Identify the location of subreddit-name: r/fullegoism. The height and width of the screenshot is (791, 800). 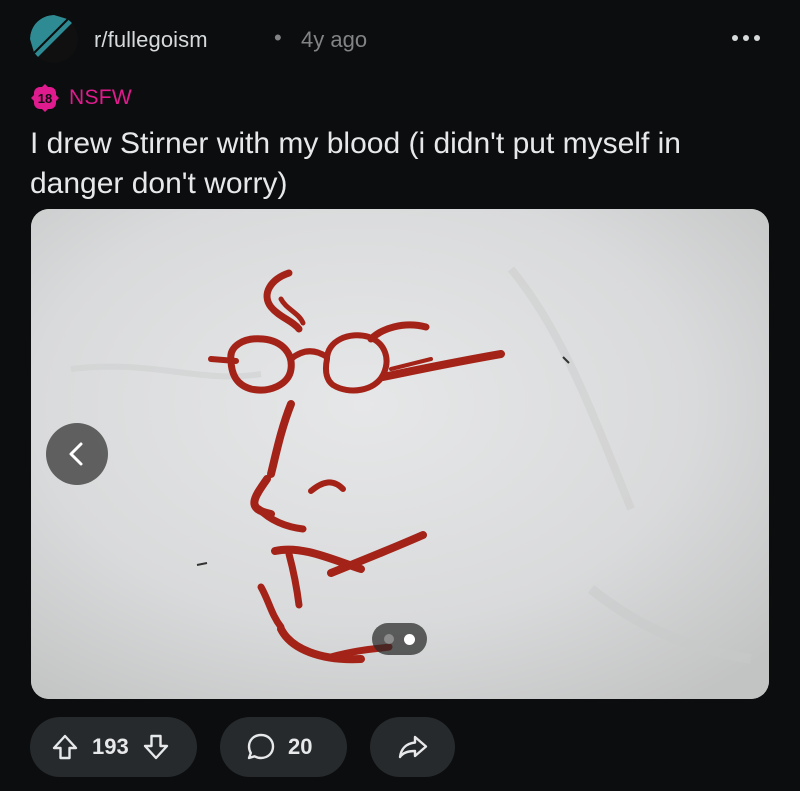
(151, 40).